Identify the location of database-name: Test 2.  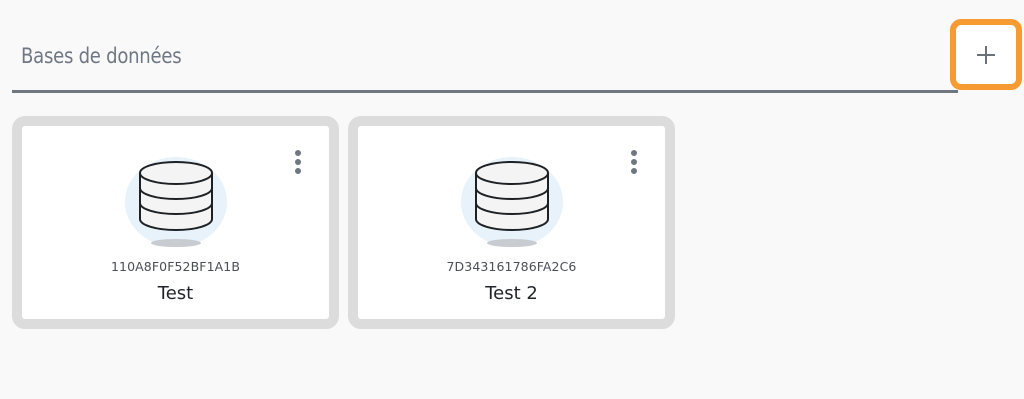
(511, 293).